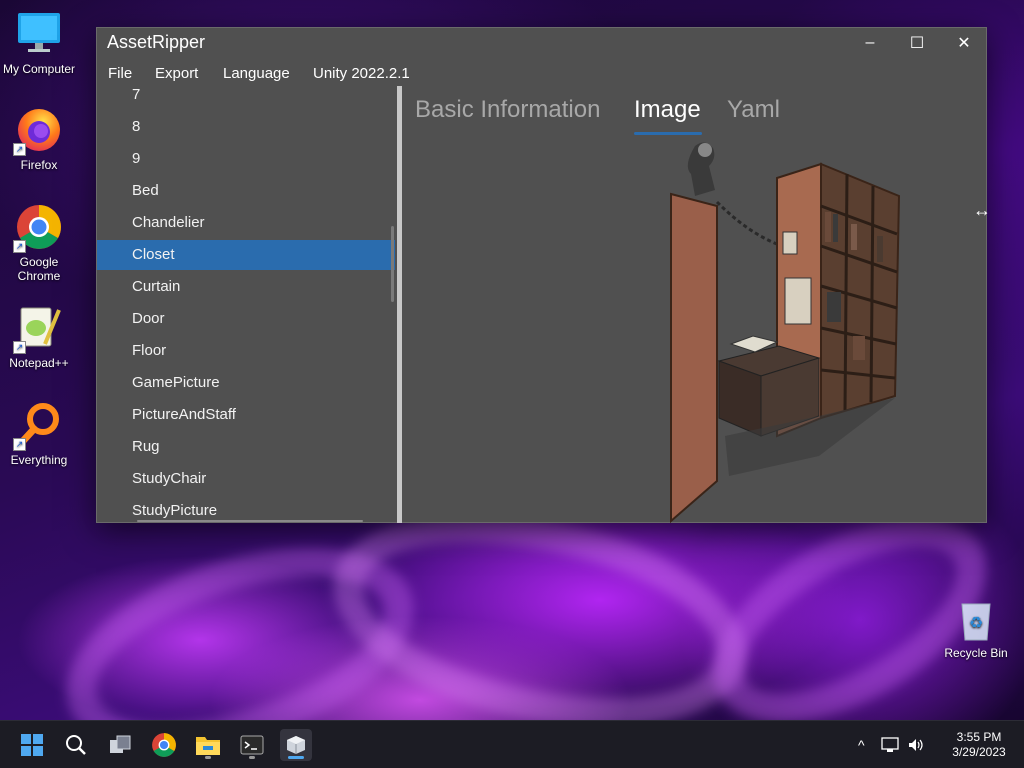  I want to click on search-icon, so click(76, 745).